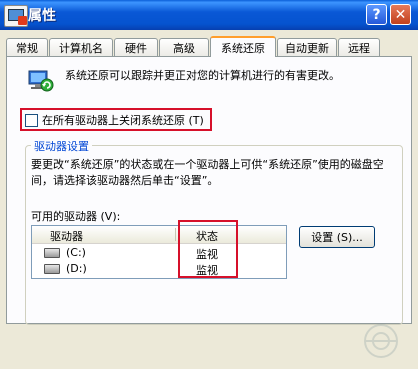  Describe the element at coordinates (381, 341) in the screenshot. I see `watermark-logo` at that location.